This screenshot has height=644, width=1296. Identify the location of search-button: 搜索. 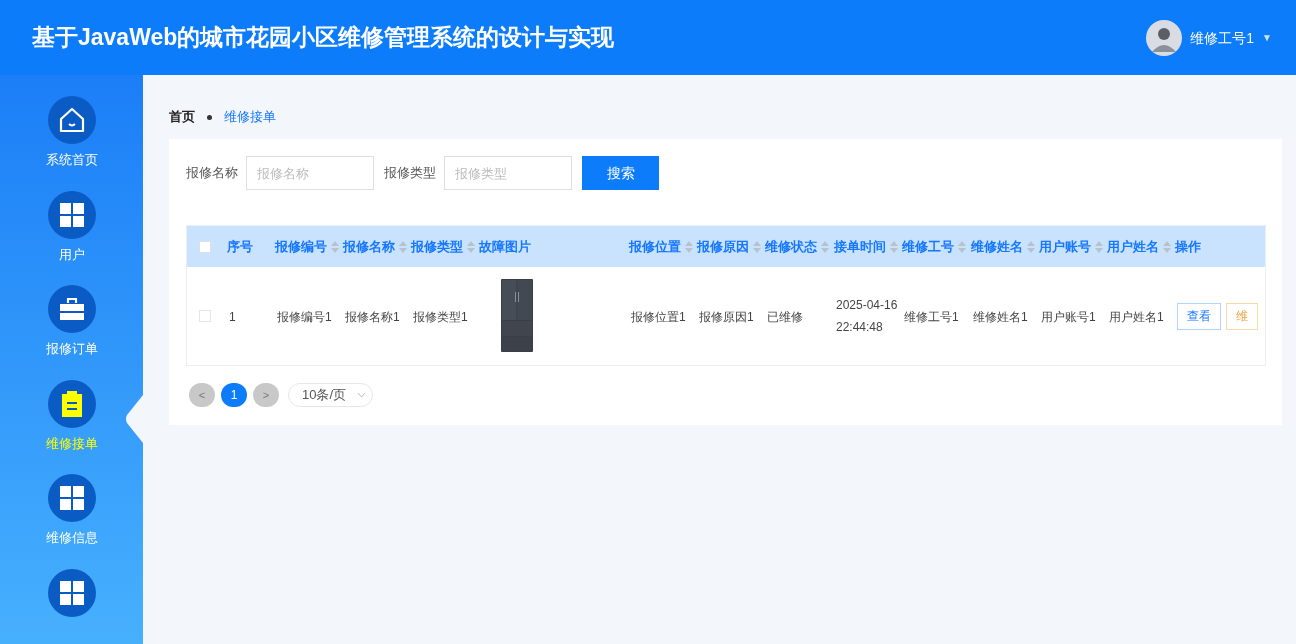
(620, 173).